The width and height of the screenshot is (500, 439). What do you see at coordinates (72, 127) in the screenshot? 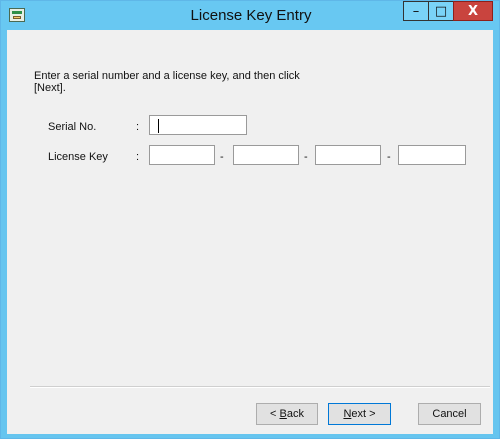
I see `serial-number-label: Serial No.` at bounding box center [72, 127].